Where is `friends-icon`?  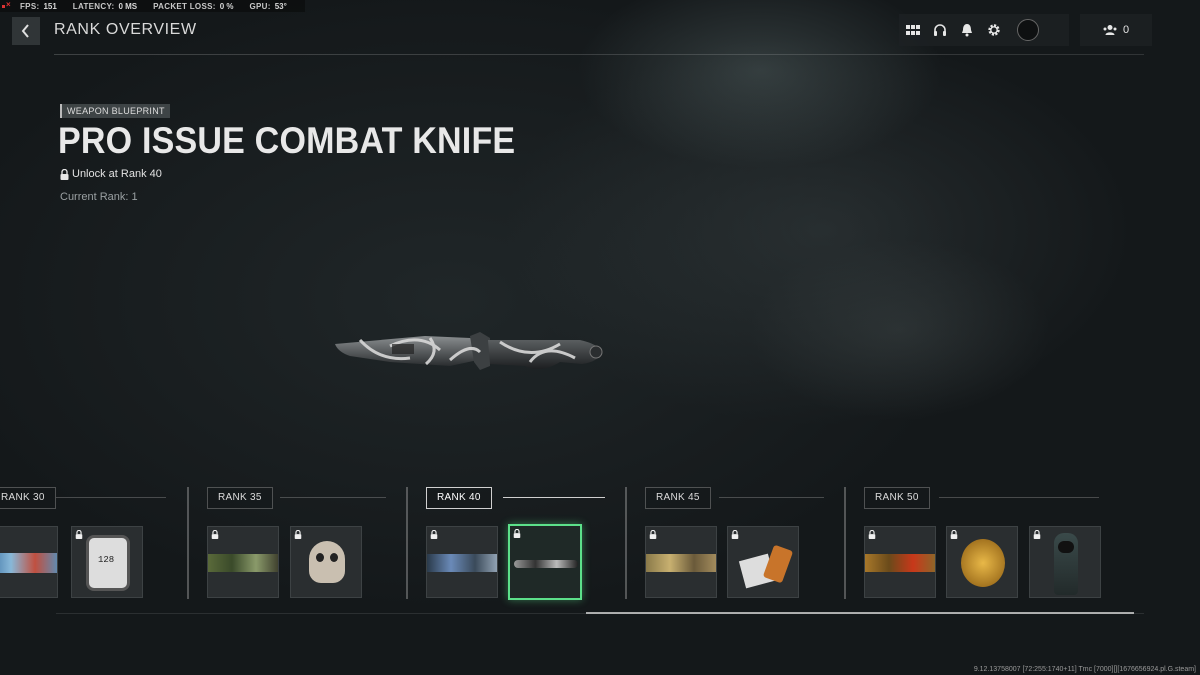 friends-icon is located at coordinates (1110, 30).